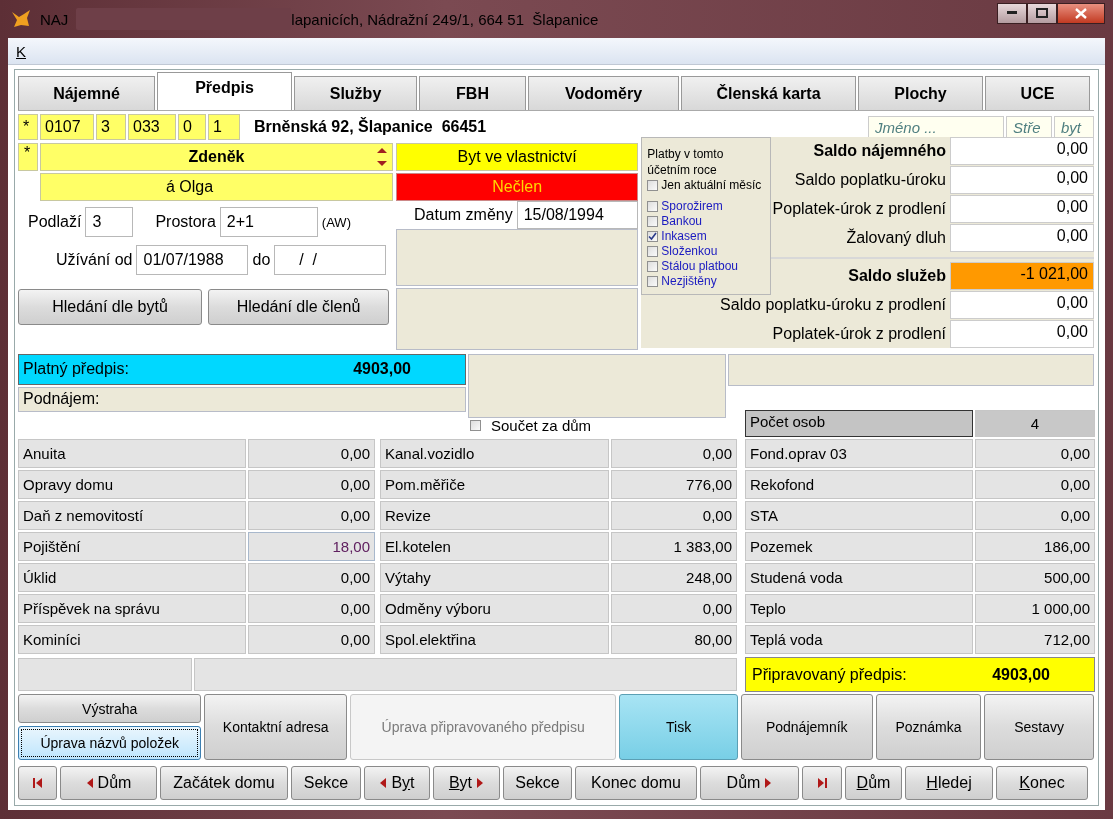 The width and height of the screenshot is (1113, 819). What do you see at coordinates (1035, 546) in the screenshot?
I see `item-value: 186,00` at bounding box center [1035, 546].